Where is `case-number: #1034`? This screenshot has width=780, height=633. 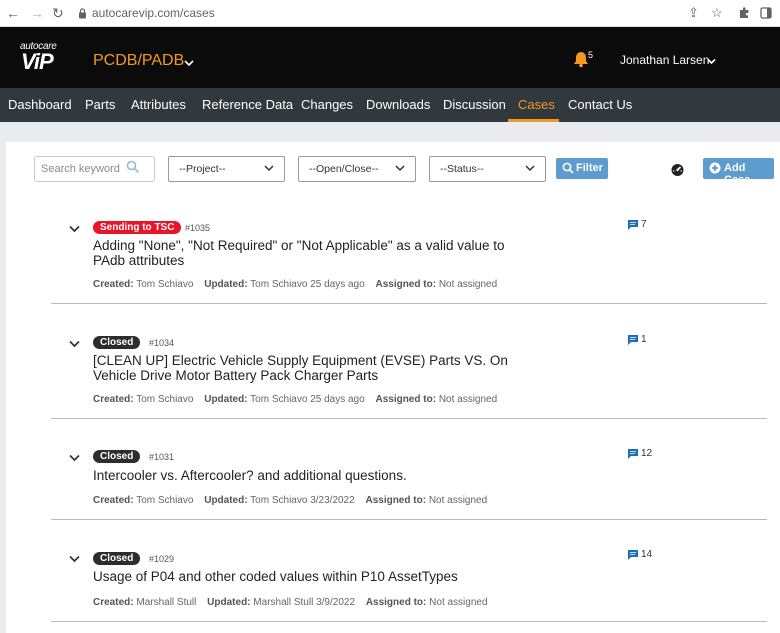 case-number: #1034 is located at coordinates (162, 343).